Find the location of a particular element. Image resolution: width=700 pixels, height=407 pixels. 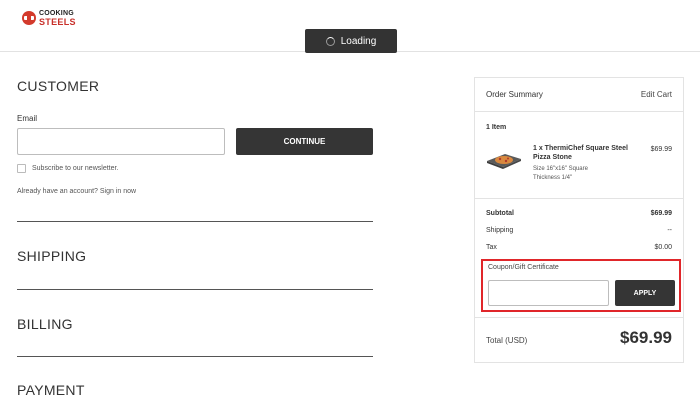

newsletter-checkbox is located at coordinates (21, 168).